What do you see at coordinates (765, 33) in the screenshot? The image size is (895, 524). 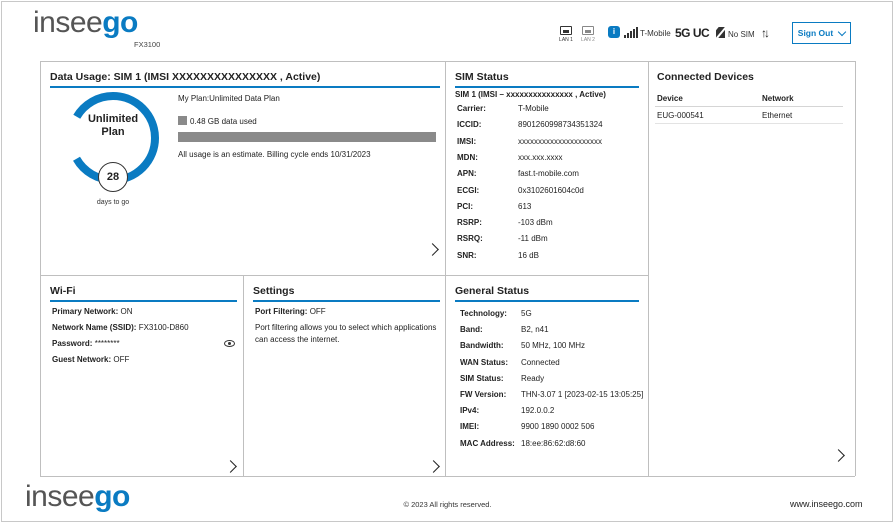 I see `data-transfer-icon: ↑↓` at bounding box center [765, 33].